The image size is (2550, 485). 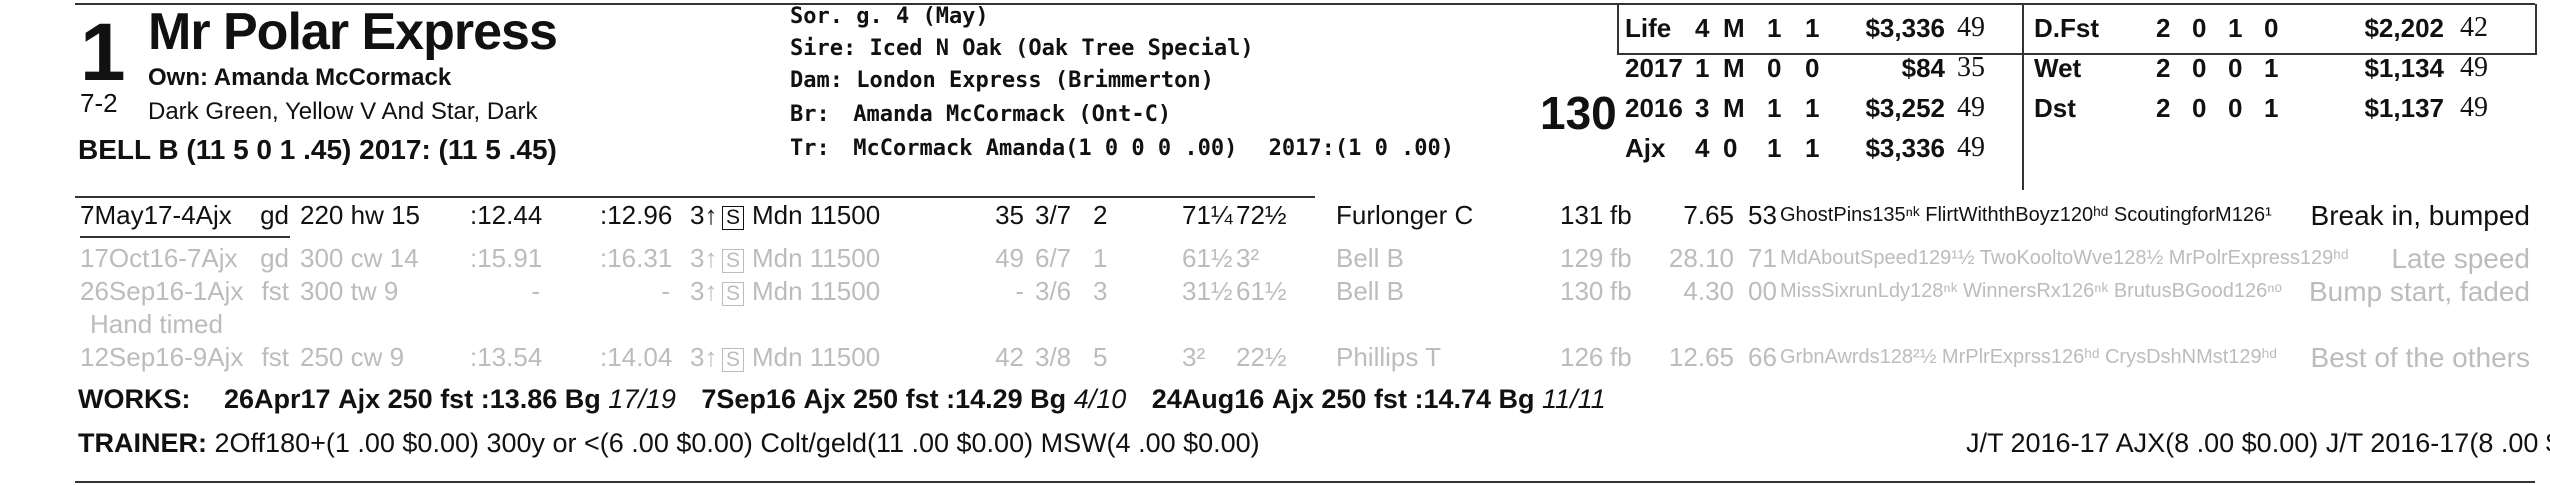 I want to click on dam-row: Dam: London Express (Brimmerton), so click(x=1002, y=80).